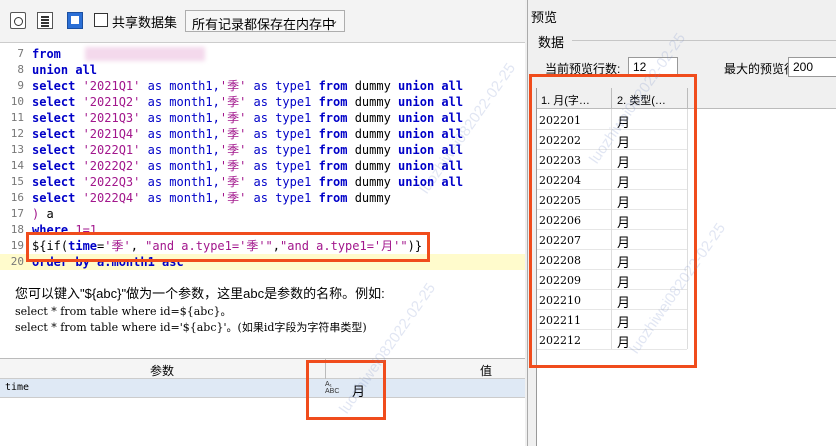 This screenshot has height=446, width=836. Describe the element at coordinates (812, 67) in the screenshot. I see `max-rows-field: 200` at that location.